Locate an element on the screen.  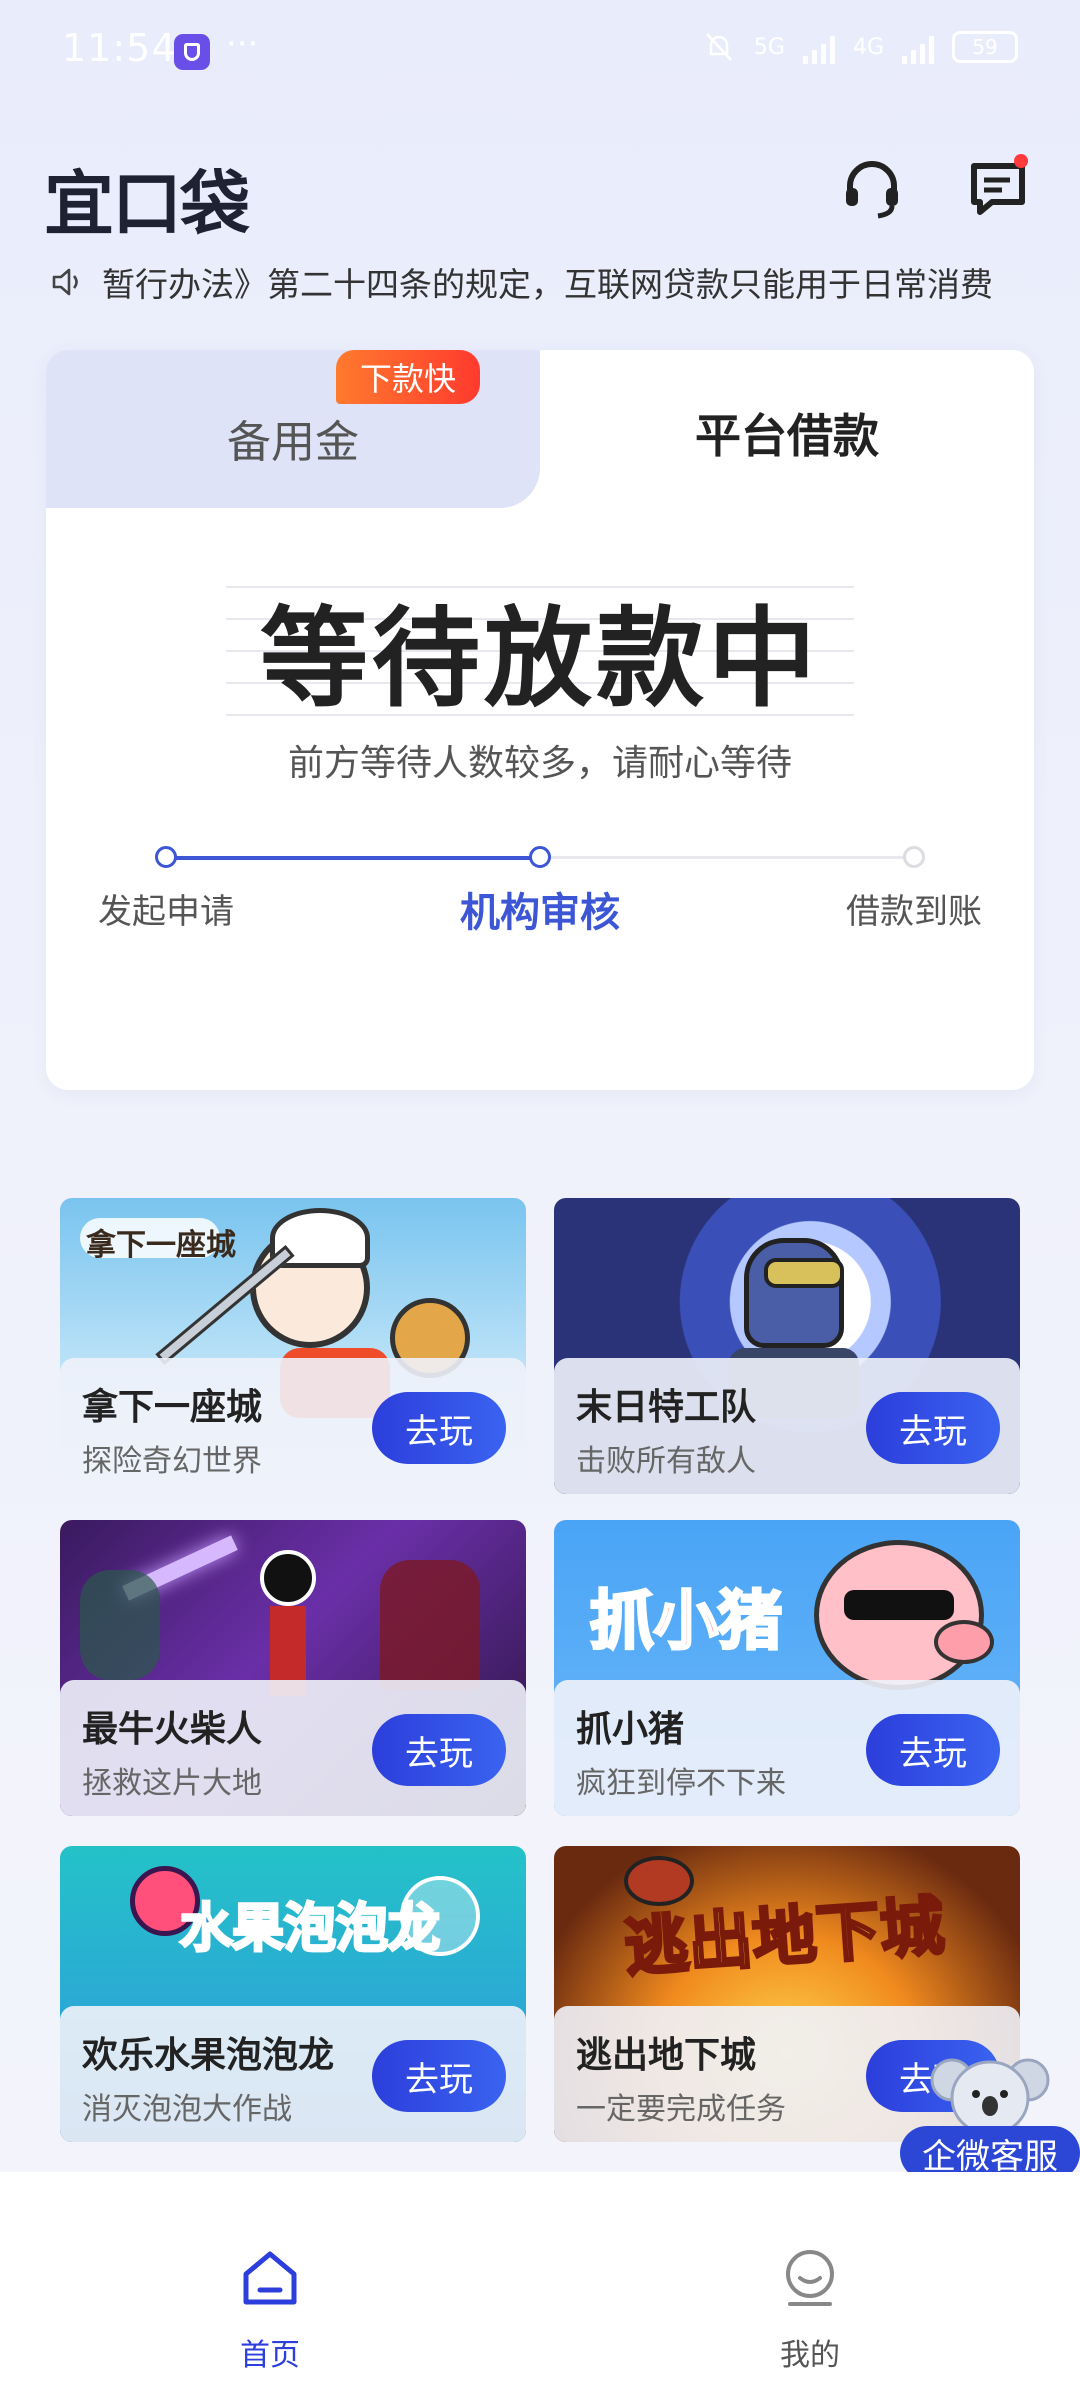
game-info: 最牛火柴人 拯救这片大地 去玩 is located at coordinates (293, 1748).